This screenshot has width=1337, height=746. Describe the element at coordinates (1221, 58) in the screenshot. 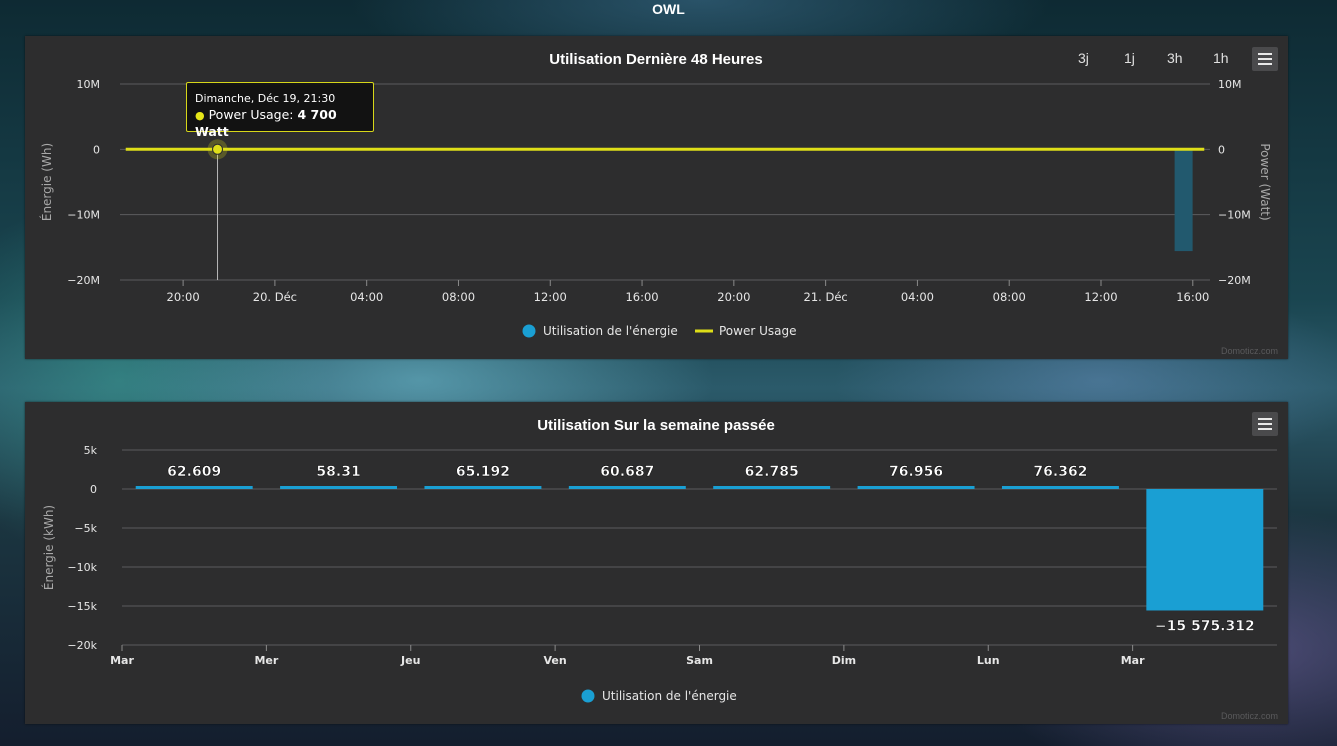

I see `zoom-1h-button: 1h` at that location.